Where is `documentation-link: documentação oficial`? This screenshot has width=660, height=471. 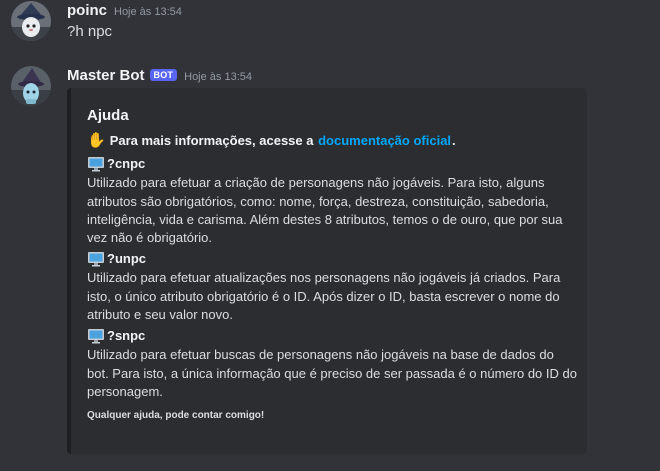
documentation-link: documentação oficial is located at coordinates (384, 141).